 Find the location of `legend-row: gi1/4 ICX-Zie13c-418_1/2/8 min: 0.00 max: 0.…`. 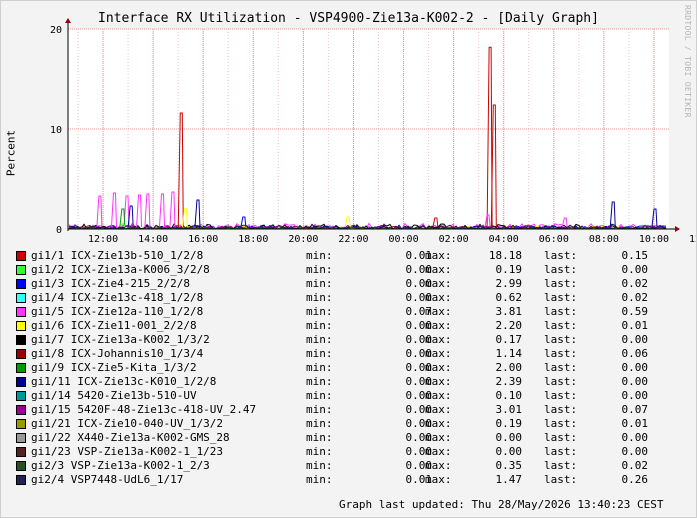

legend-row: gi1/4 ICX-Zie13c-418_1/2/8 min: 0.00 max: 0.… is located at coordinates (351, 298).